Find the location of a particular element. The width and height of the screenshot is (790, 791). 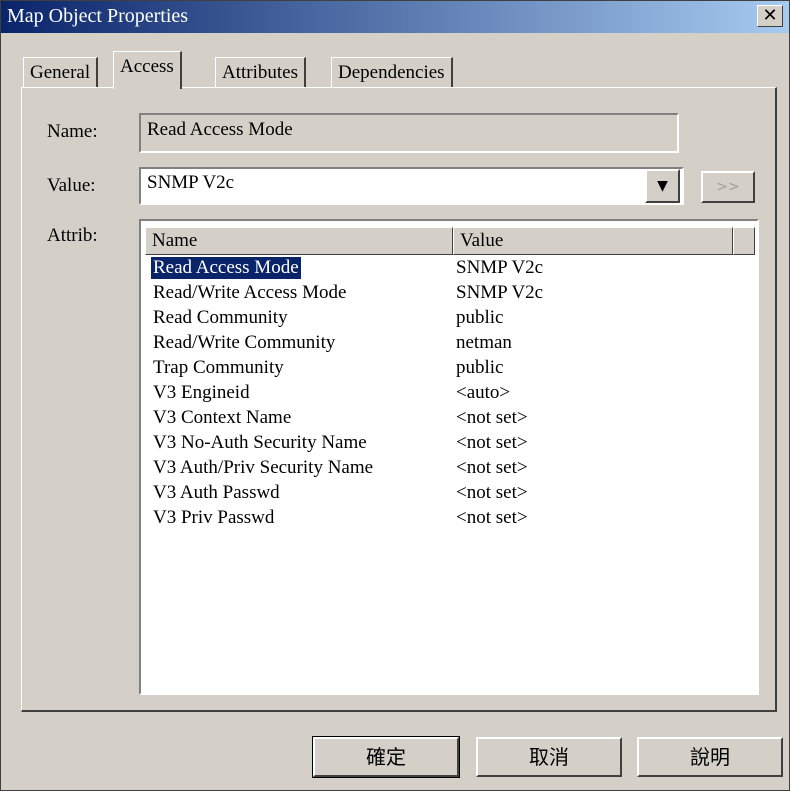

list-item: V3 Context Name <not set> is located at coordinates (441, 419).